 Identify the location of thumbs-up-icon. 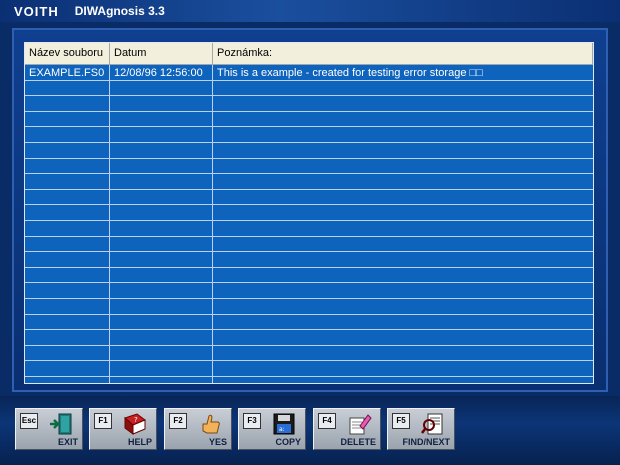
(211, 424).